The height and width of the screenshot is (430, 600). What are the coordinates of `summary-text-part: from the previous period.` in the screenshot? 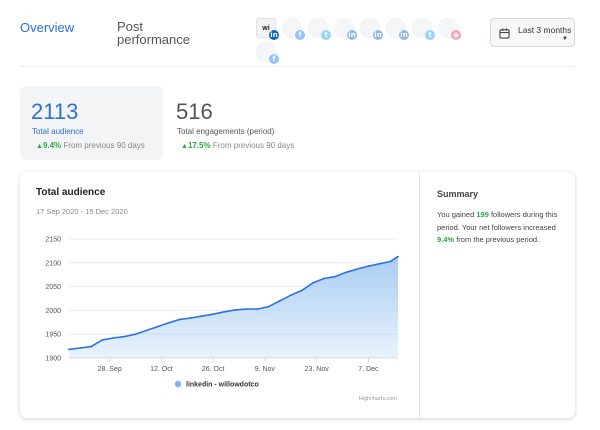 It's located at (497, 239).